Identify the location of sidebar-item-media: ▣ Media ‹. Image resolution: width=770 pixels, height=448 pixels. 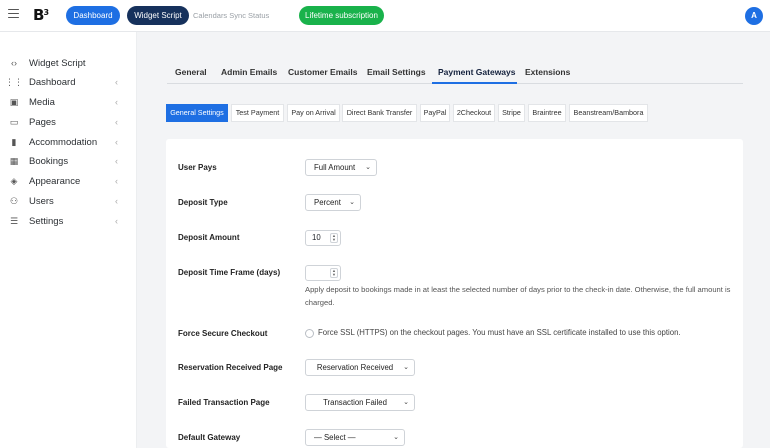
(68, 102).